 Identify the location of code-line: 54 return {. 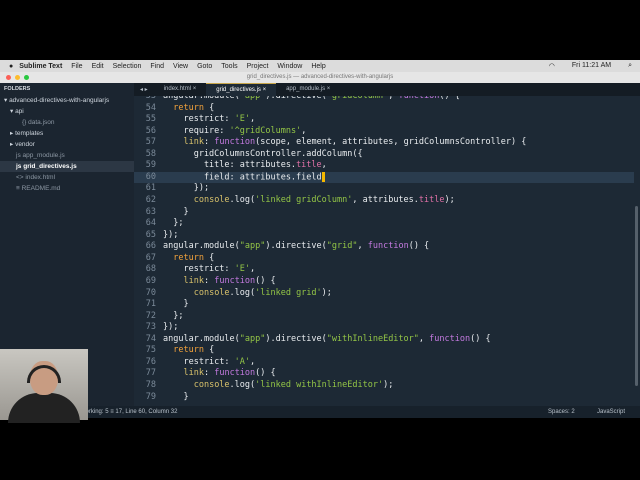
(384, 109).